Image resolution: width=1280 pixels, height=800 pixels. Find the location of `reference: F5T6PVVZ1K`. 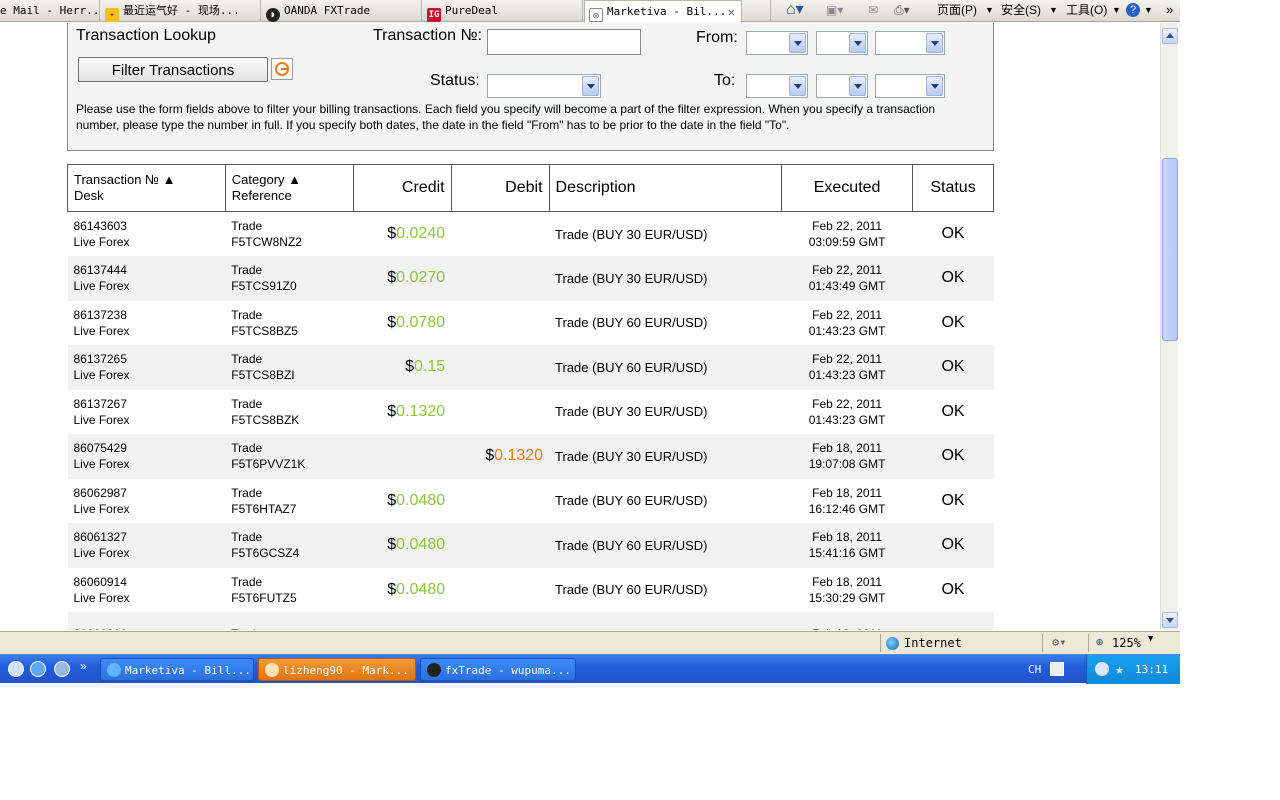

reference: F5T6PVVZ1K is located at coordinates (268, 464).